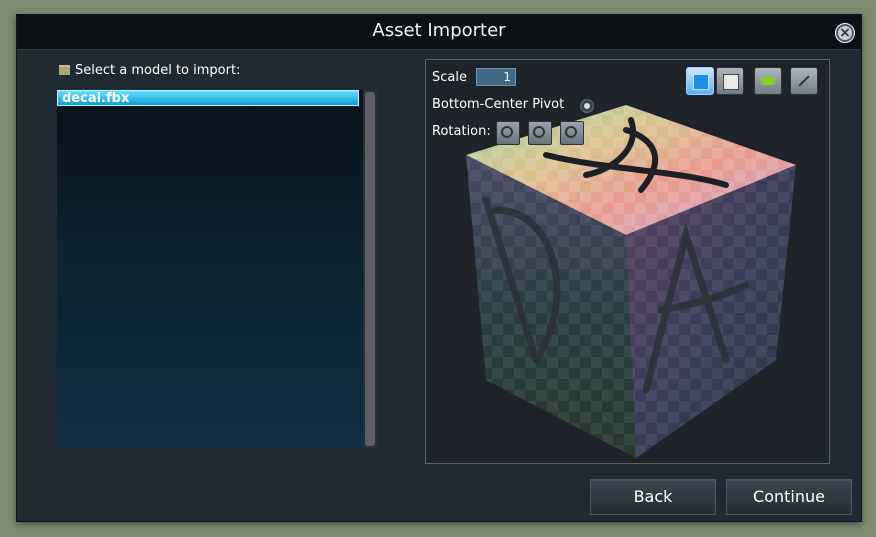  I want to click on model-list-label: Select a model to import:, so click(149, 70).